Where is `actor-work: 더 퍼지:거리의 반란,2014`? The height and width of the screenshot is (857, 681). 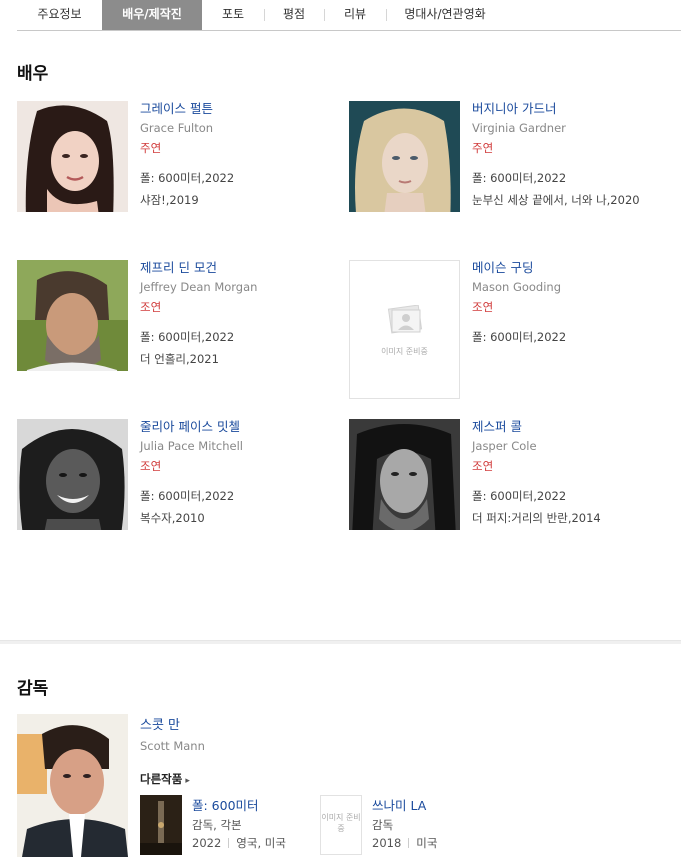 actor-work: 더 퍼지:거리의 반란,2014 is located at coordinates (572, 518).